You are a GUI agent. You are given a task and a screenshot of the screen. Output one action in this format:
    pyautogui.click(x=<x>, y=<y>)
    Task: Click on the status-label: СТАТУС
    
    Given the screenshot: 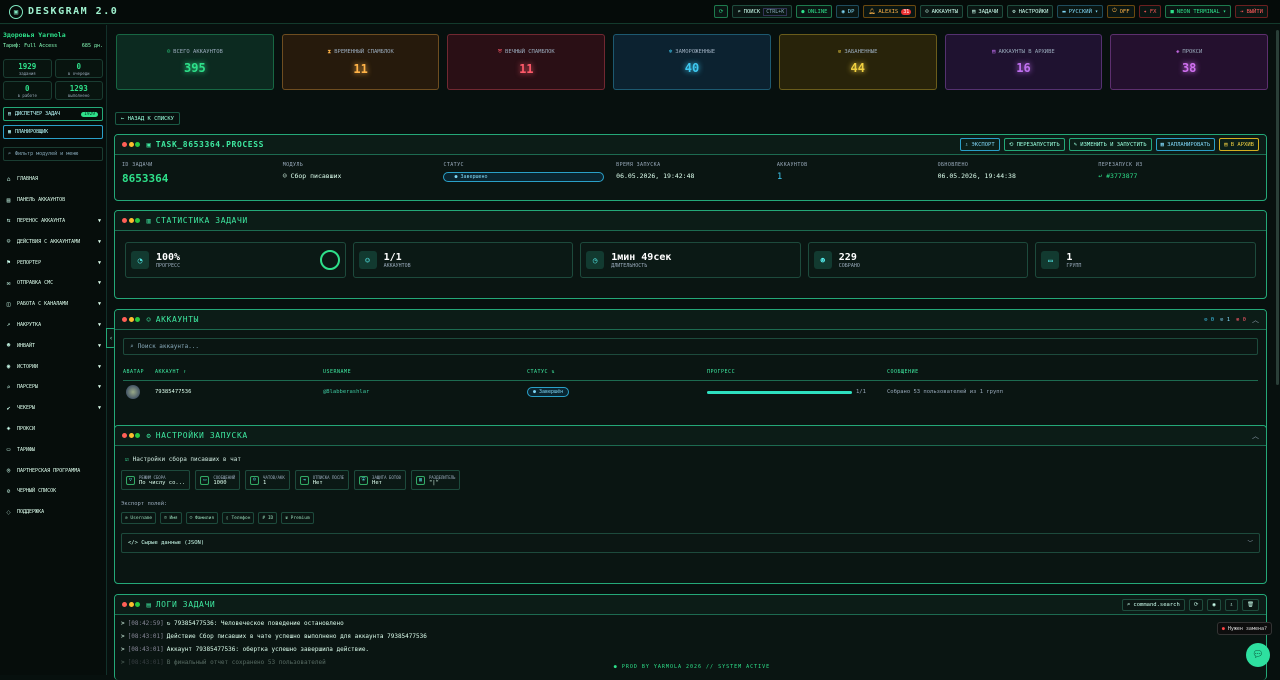 What is the action you would take?
    pyautogui.click(x=453, y=165)
    